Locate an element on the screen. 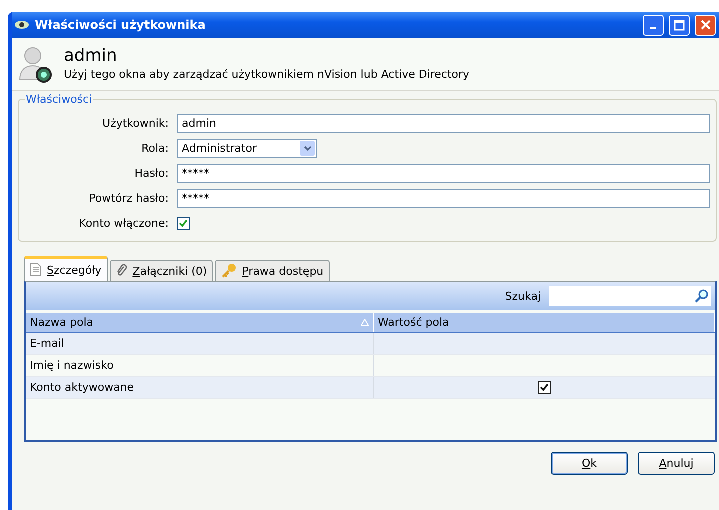 This screenshot has height=510, width=719. user-name-heading: admin is located at coordinates (91, 56).